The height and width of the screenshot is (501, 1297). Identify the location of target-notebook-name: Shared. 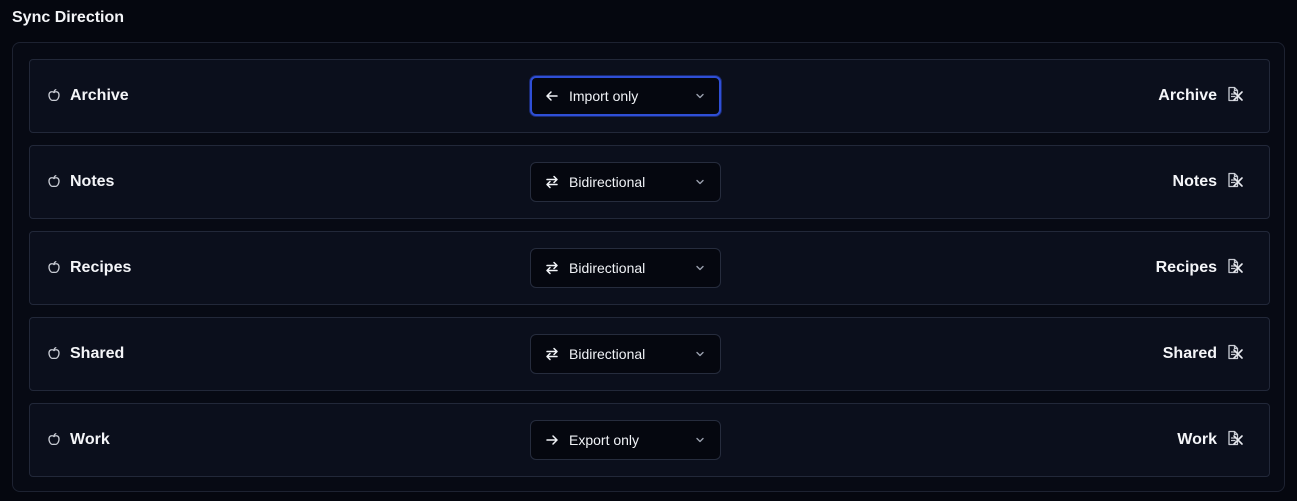
(1189, 353).